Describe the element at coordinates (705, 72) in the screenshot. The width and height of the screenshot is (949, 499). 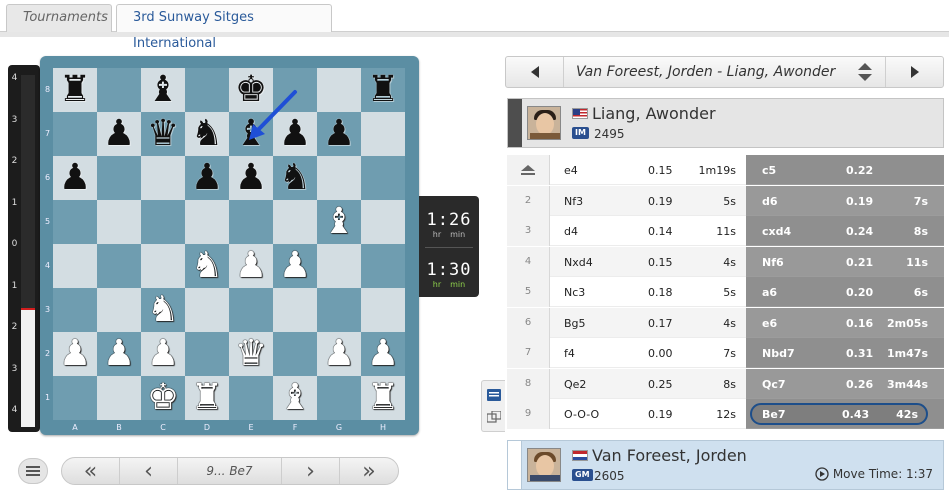
I see `game-title: Van Foreest, Jorden - Liang, Awonder` at that location.